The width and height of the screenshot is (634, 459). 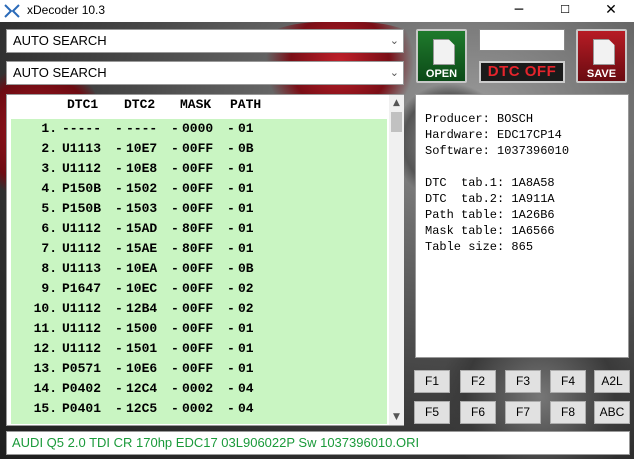 I want to click on list-item: 1. ----- - ---- -0000-01, so click(x=199, y=129).